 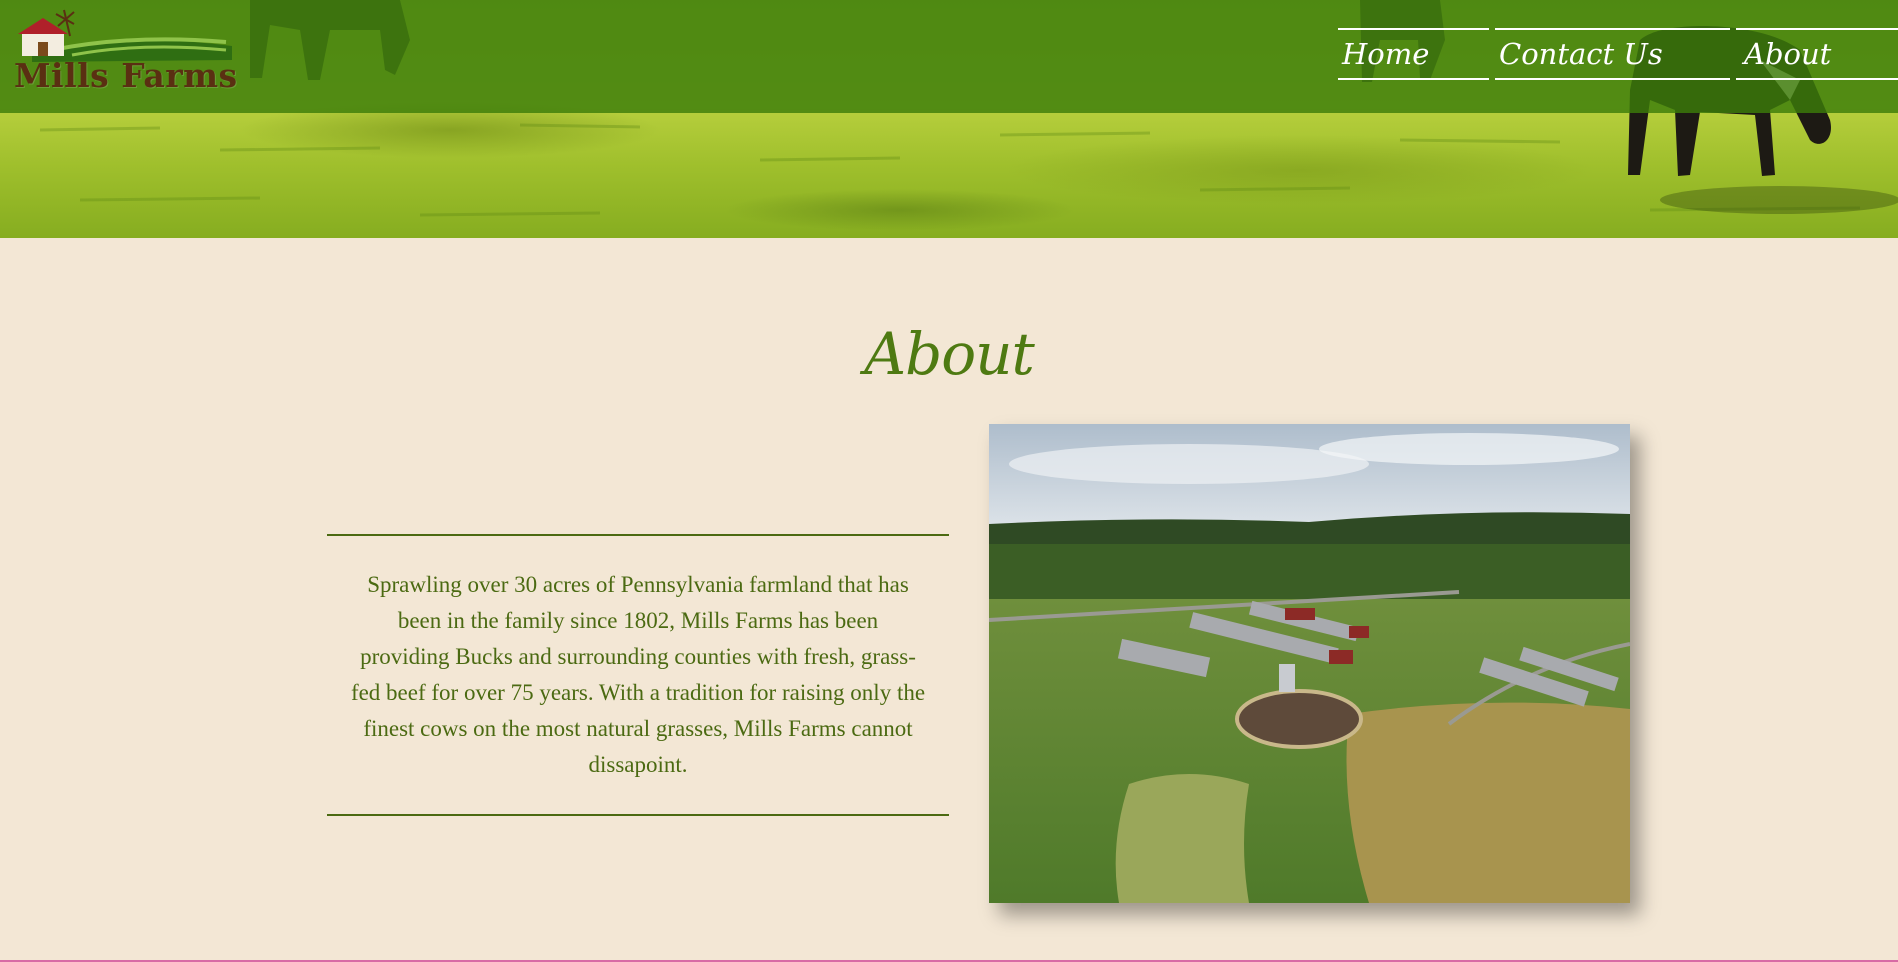 What do you see at coordinates (126, 75) in the screenshot?
I see `logo-text: Mills Farms` at bounding box center [126, 75].